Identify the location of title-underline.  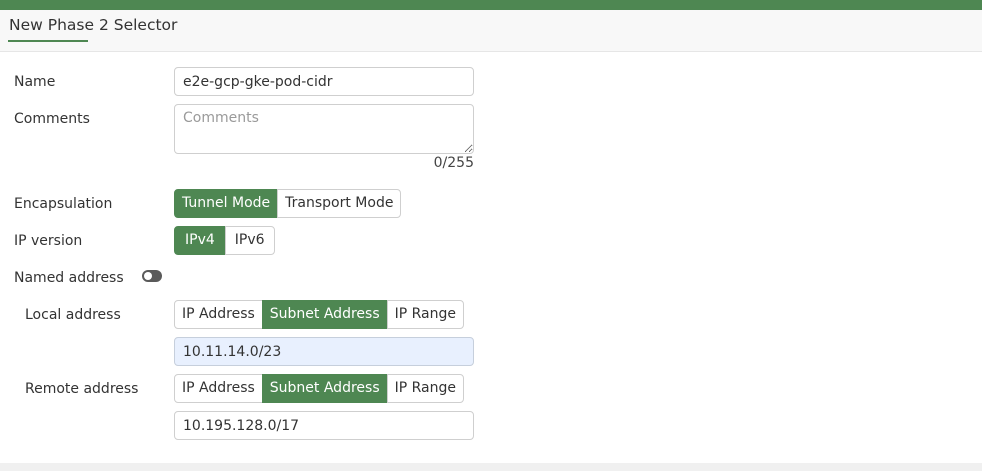
(48, 41).